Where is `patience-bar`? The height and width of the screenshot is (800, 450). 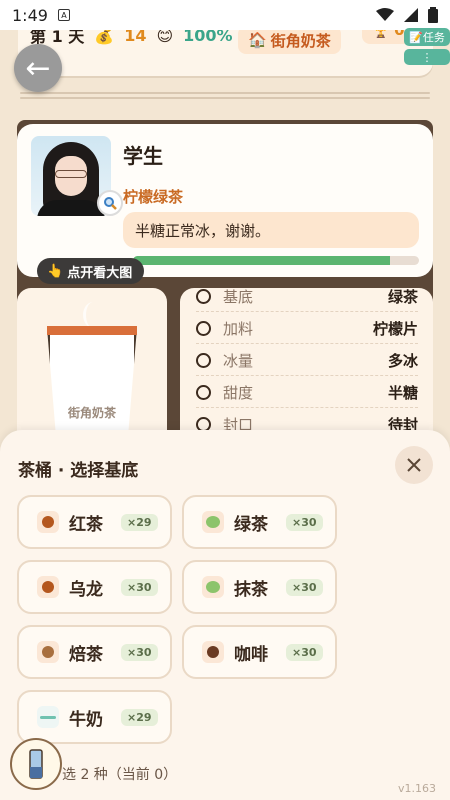 patience-bar is located at coordinates (276, 260).